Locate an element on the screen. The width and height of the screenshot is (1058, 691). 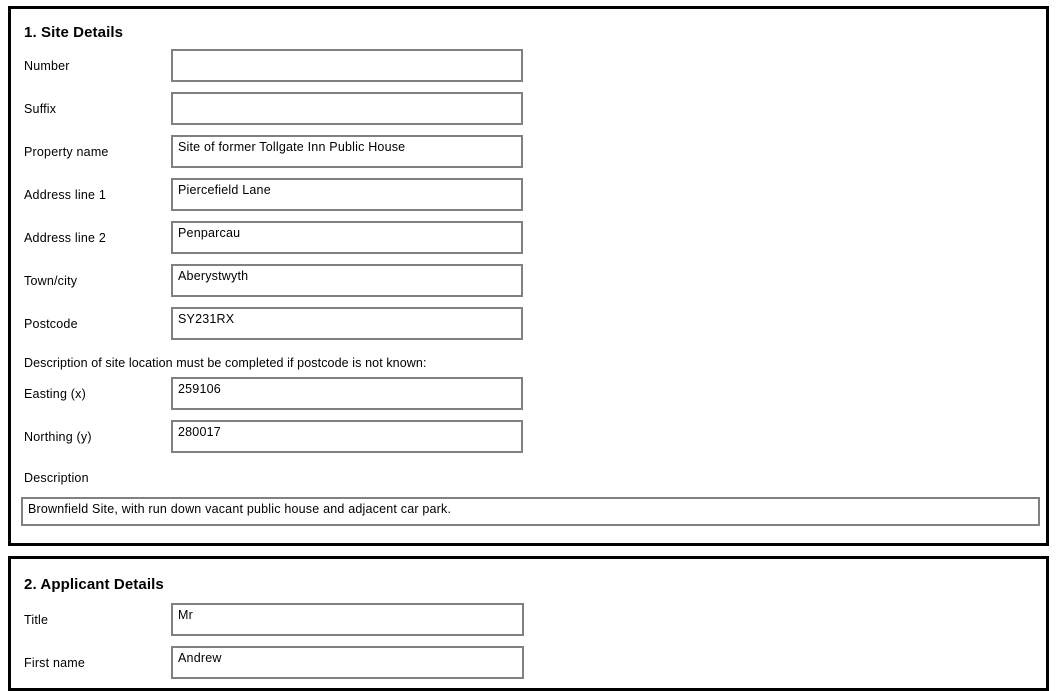
label-description: Description is located at coordinates (56, 478).